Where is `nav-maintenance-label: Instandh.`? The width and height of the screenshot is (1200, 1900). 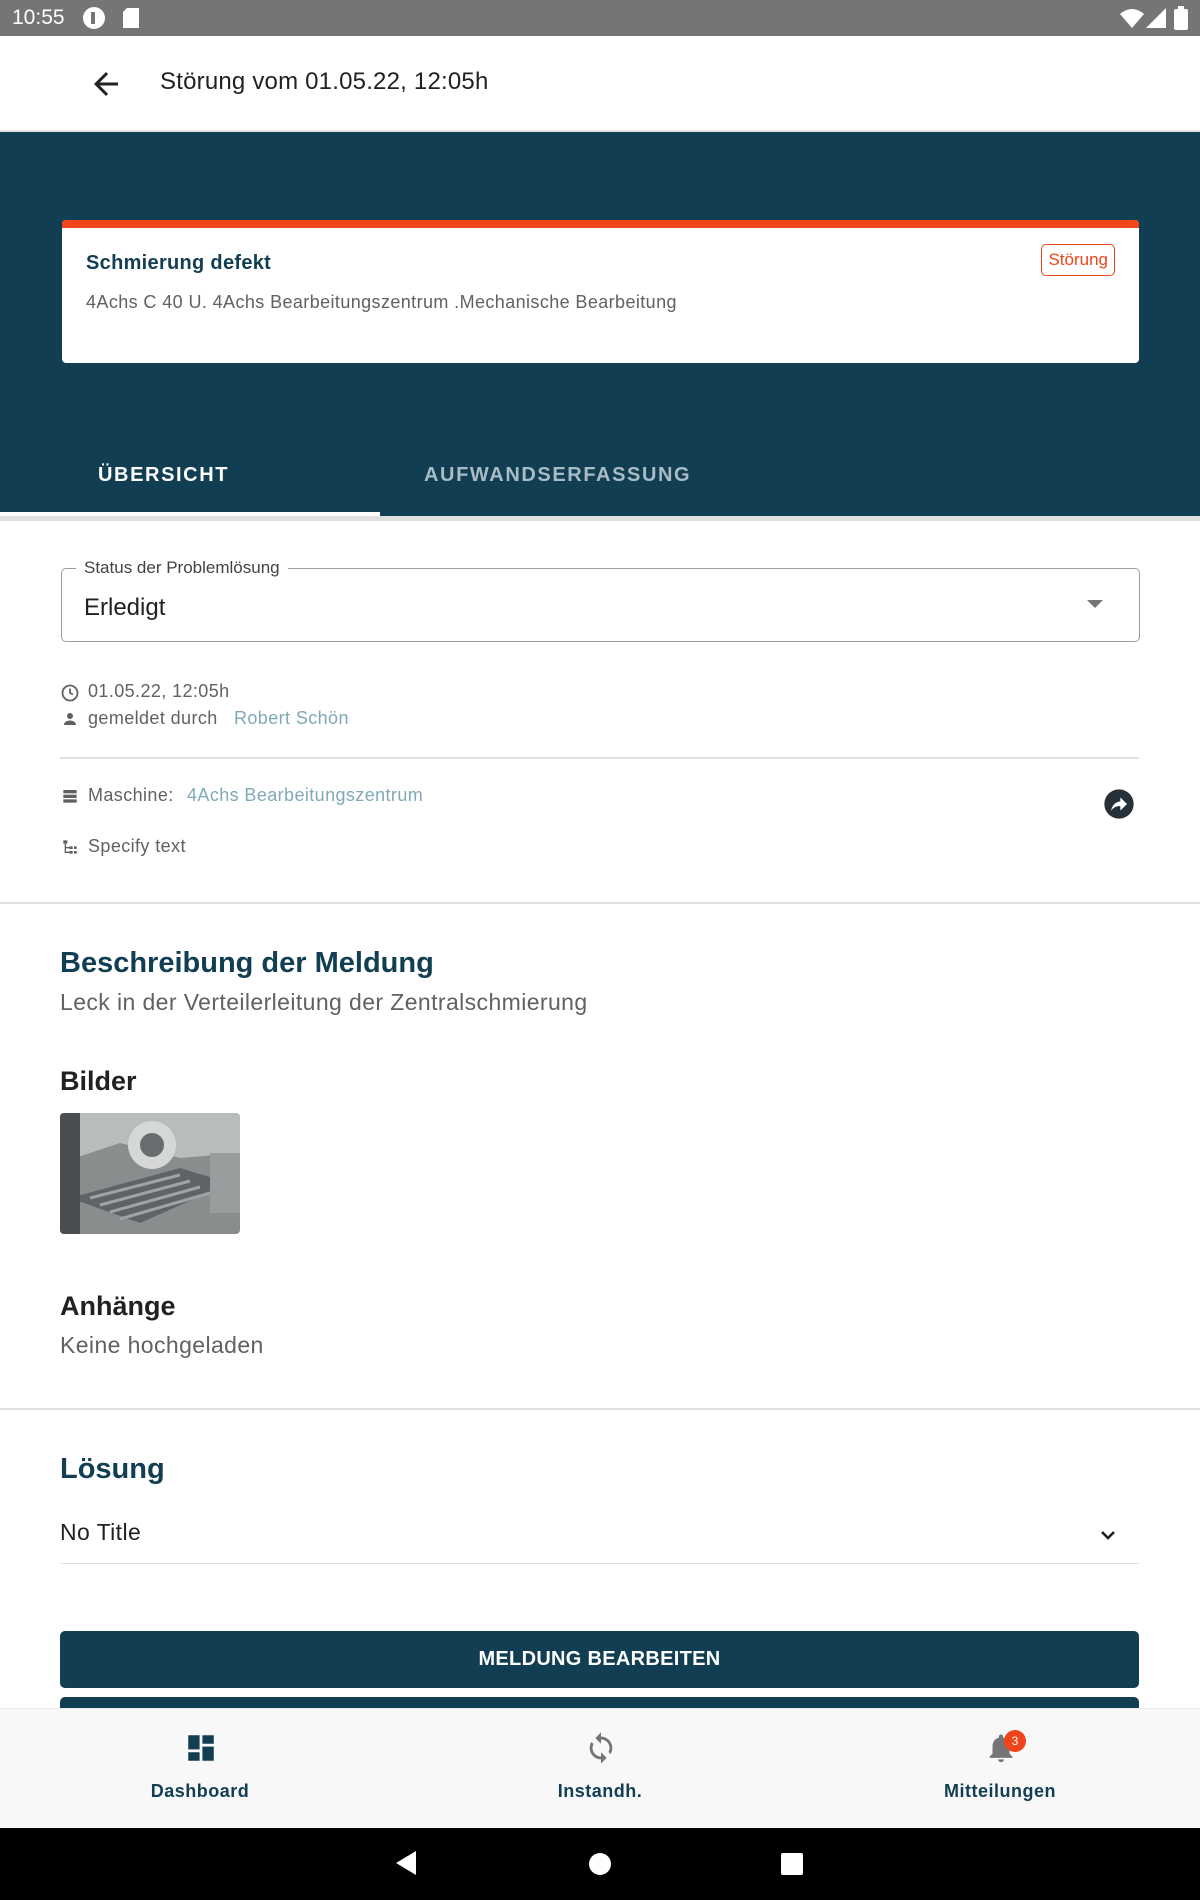
nav-maintenance-label: Instandh. is located at coordinates (600, 1791).